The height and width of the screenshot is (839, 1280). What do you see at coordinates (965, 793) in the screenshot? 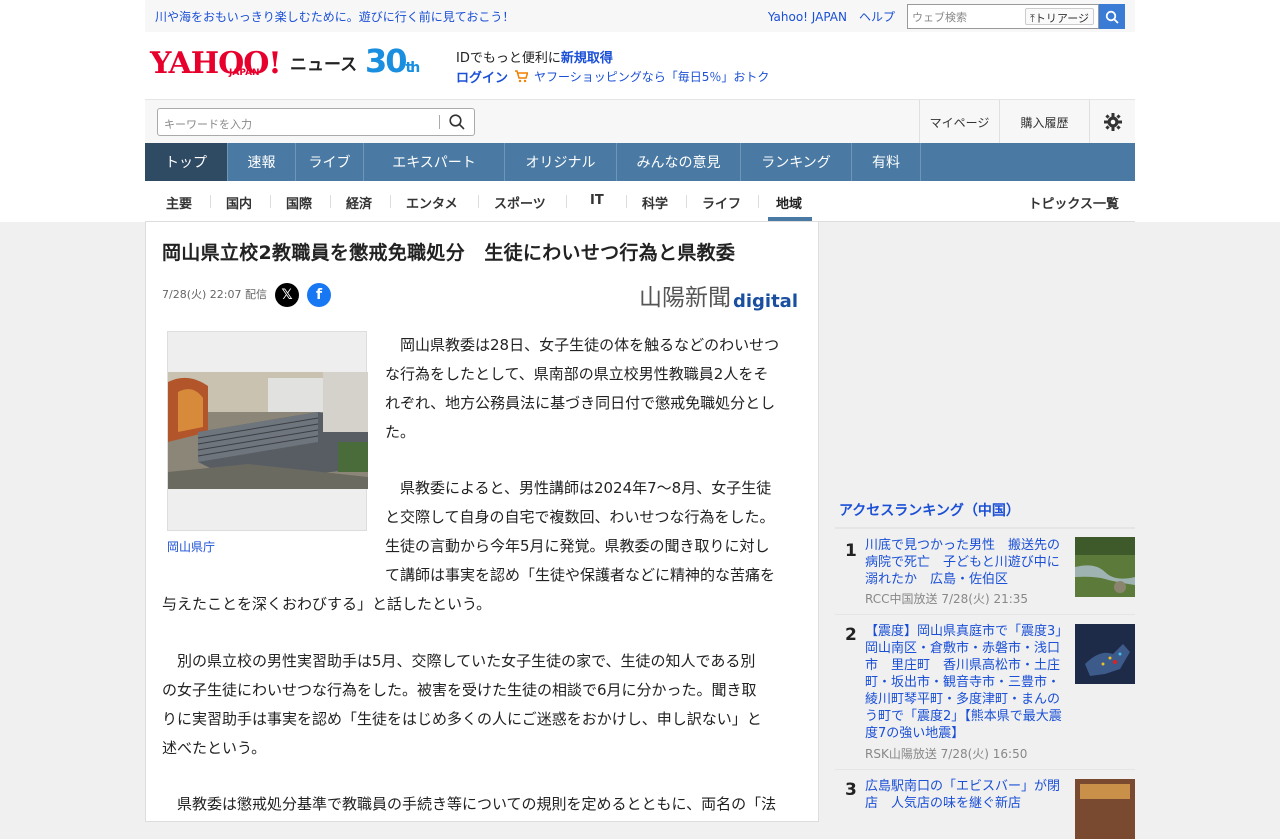
I see `rank-title: 広島駅南口の「エビスバー」が閉店 人気店の味を継ぐ新店` at bounding box center [965, 793].